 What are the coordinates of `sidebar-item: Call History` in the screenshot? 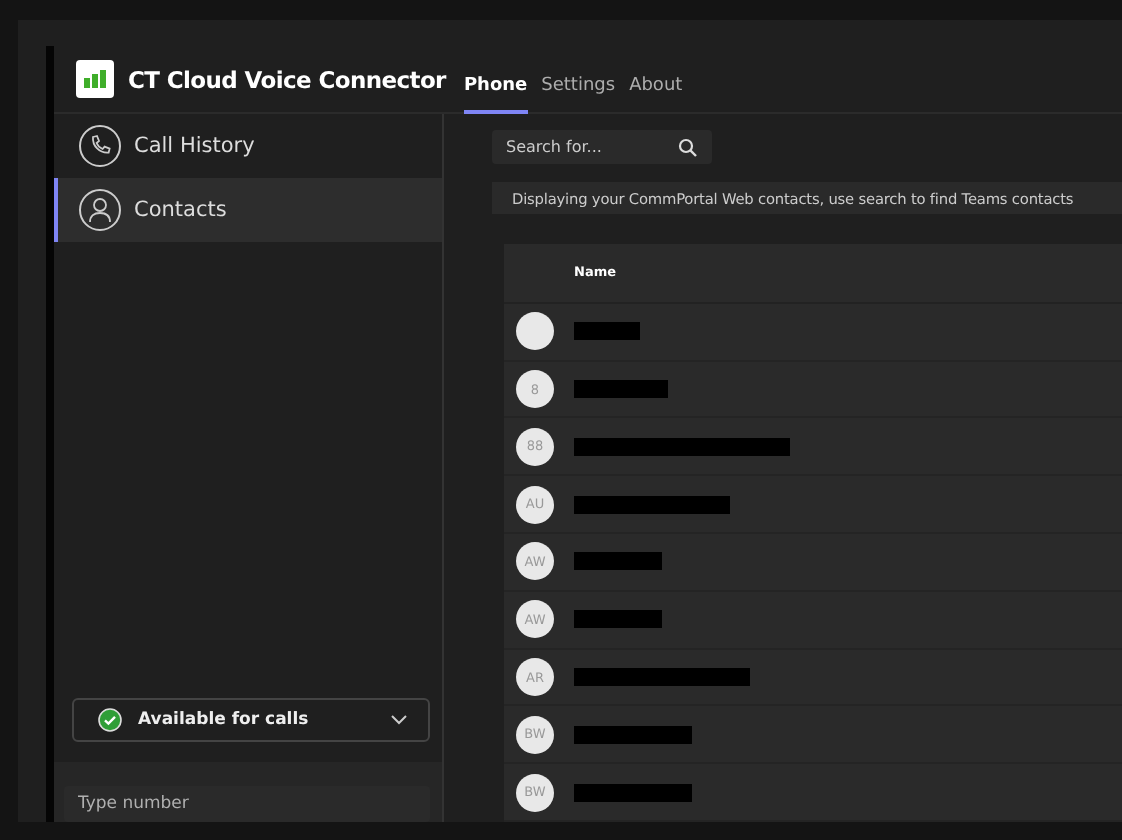 It's located at (248, 146).